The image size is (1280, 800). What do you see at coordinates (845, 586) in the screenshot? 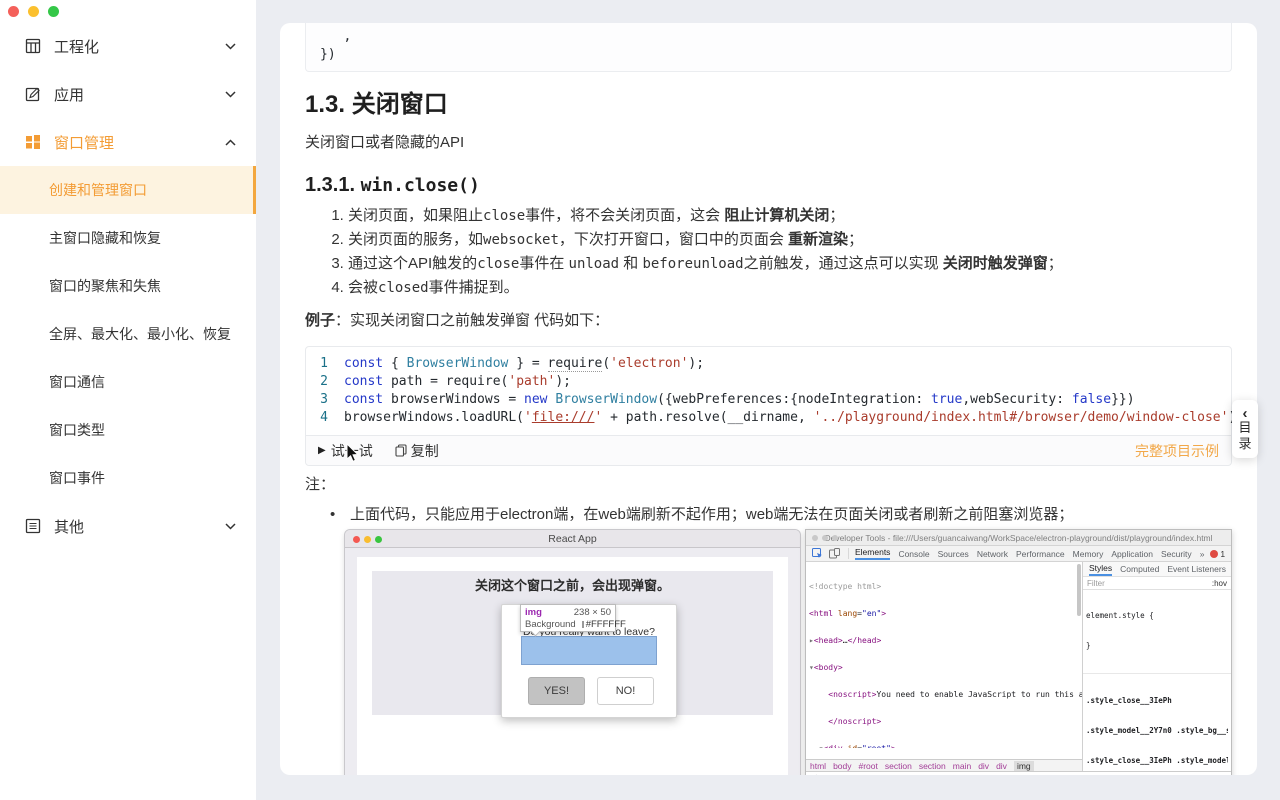
I see `text-token: <!doctype html>` at bounding box center [845, 586].